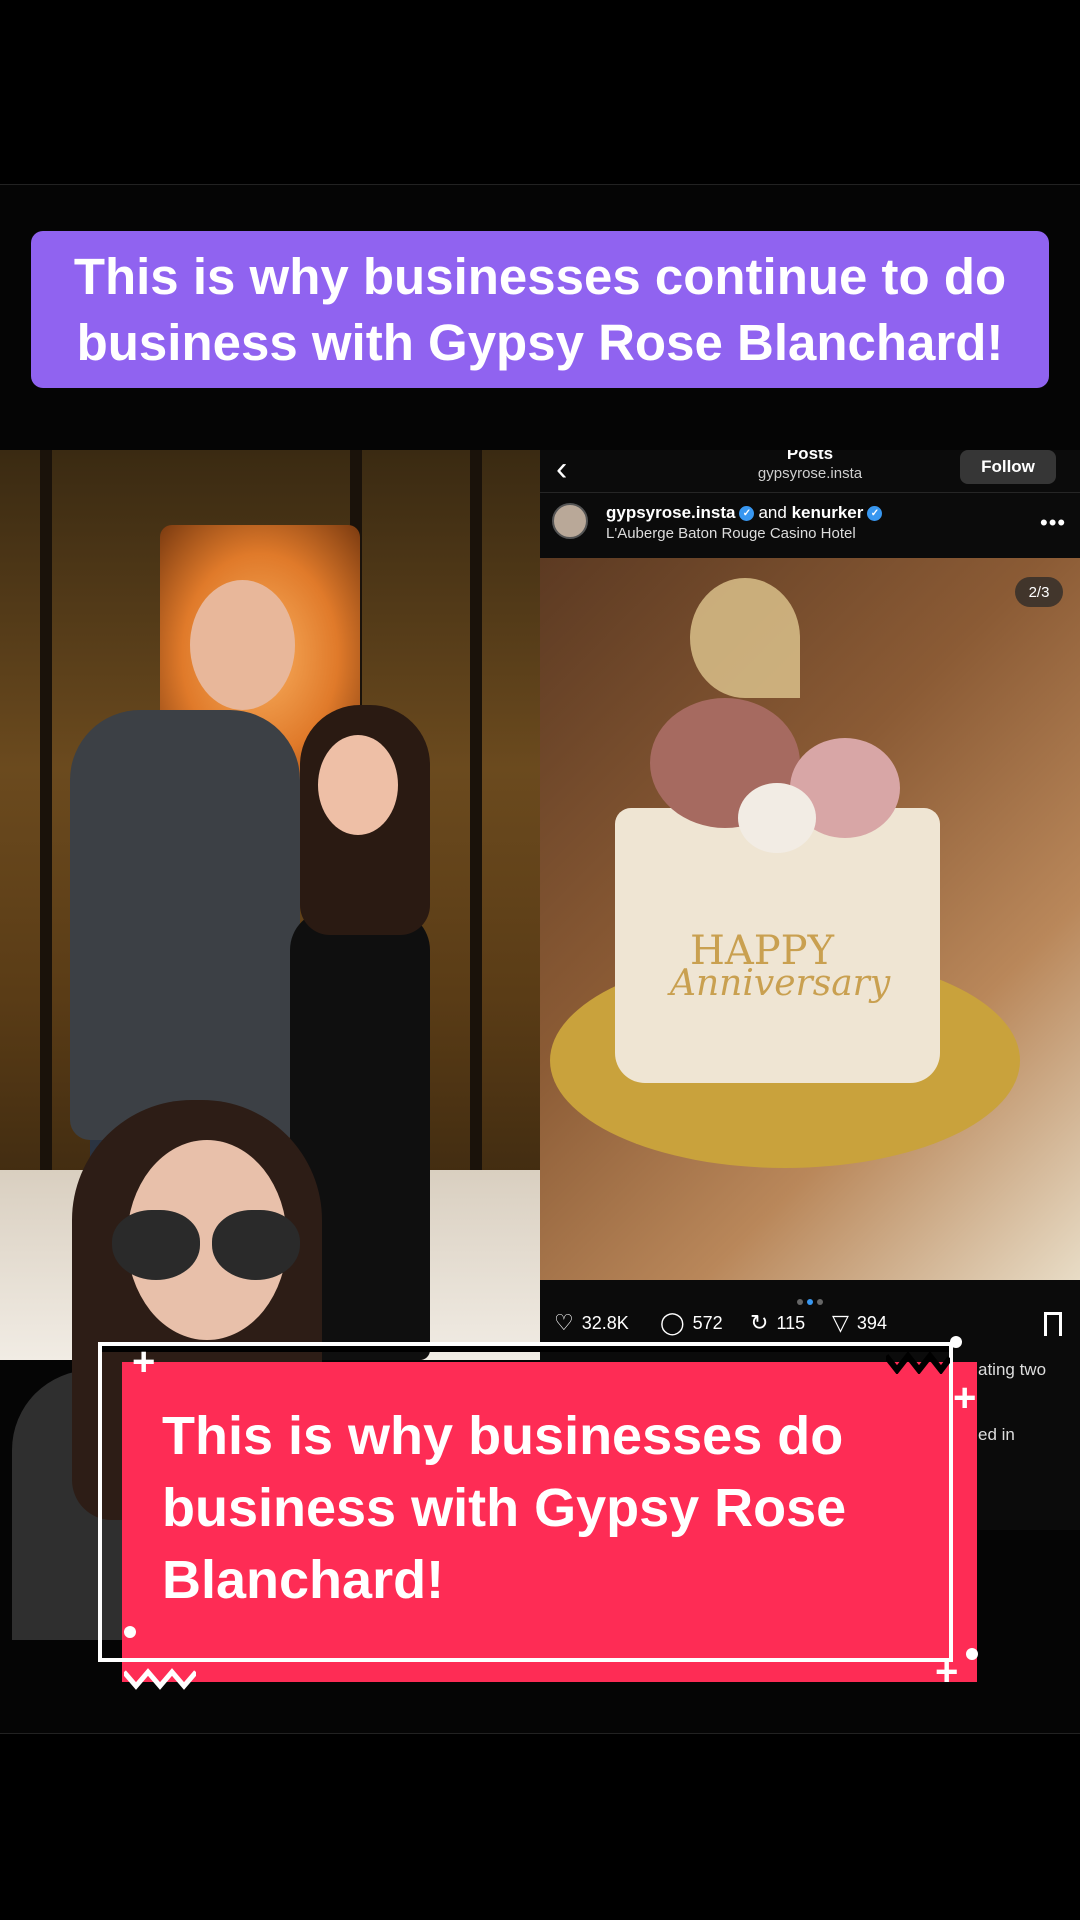 The image size is (1080, 1920). I want to click on cake-text-anniversary: Anniversary, so click(780, 983).